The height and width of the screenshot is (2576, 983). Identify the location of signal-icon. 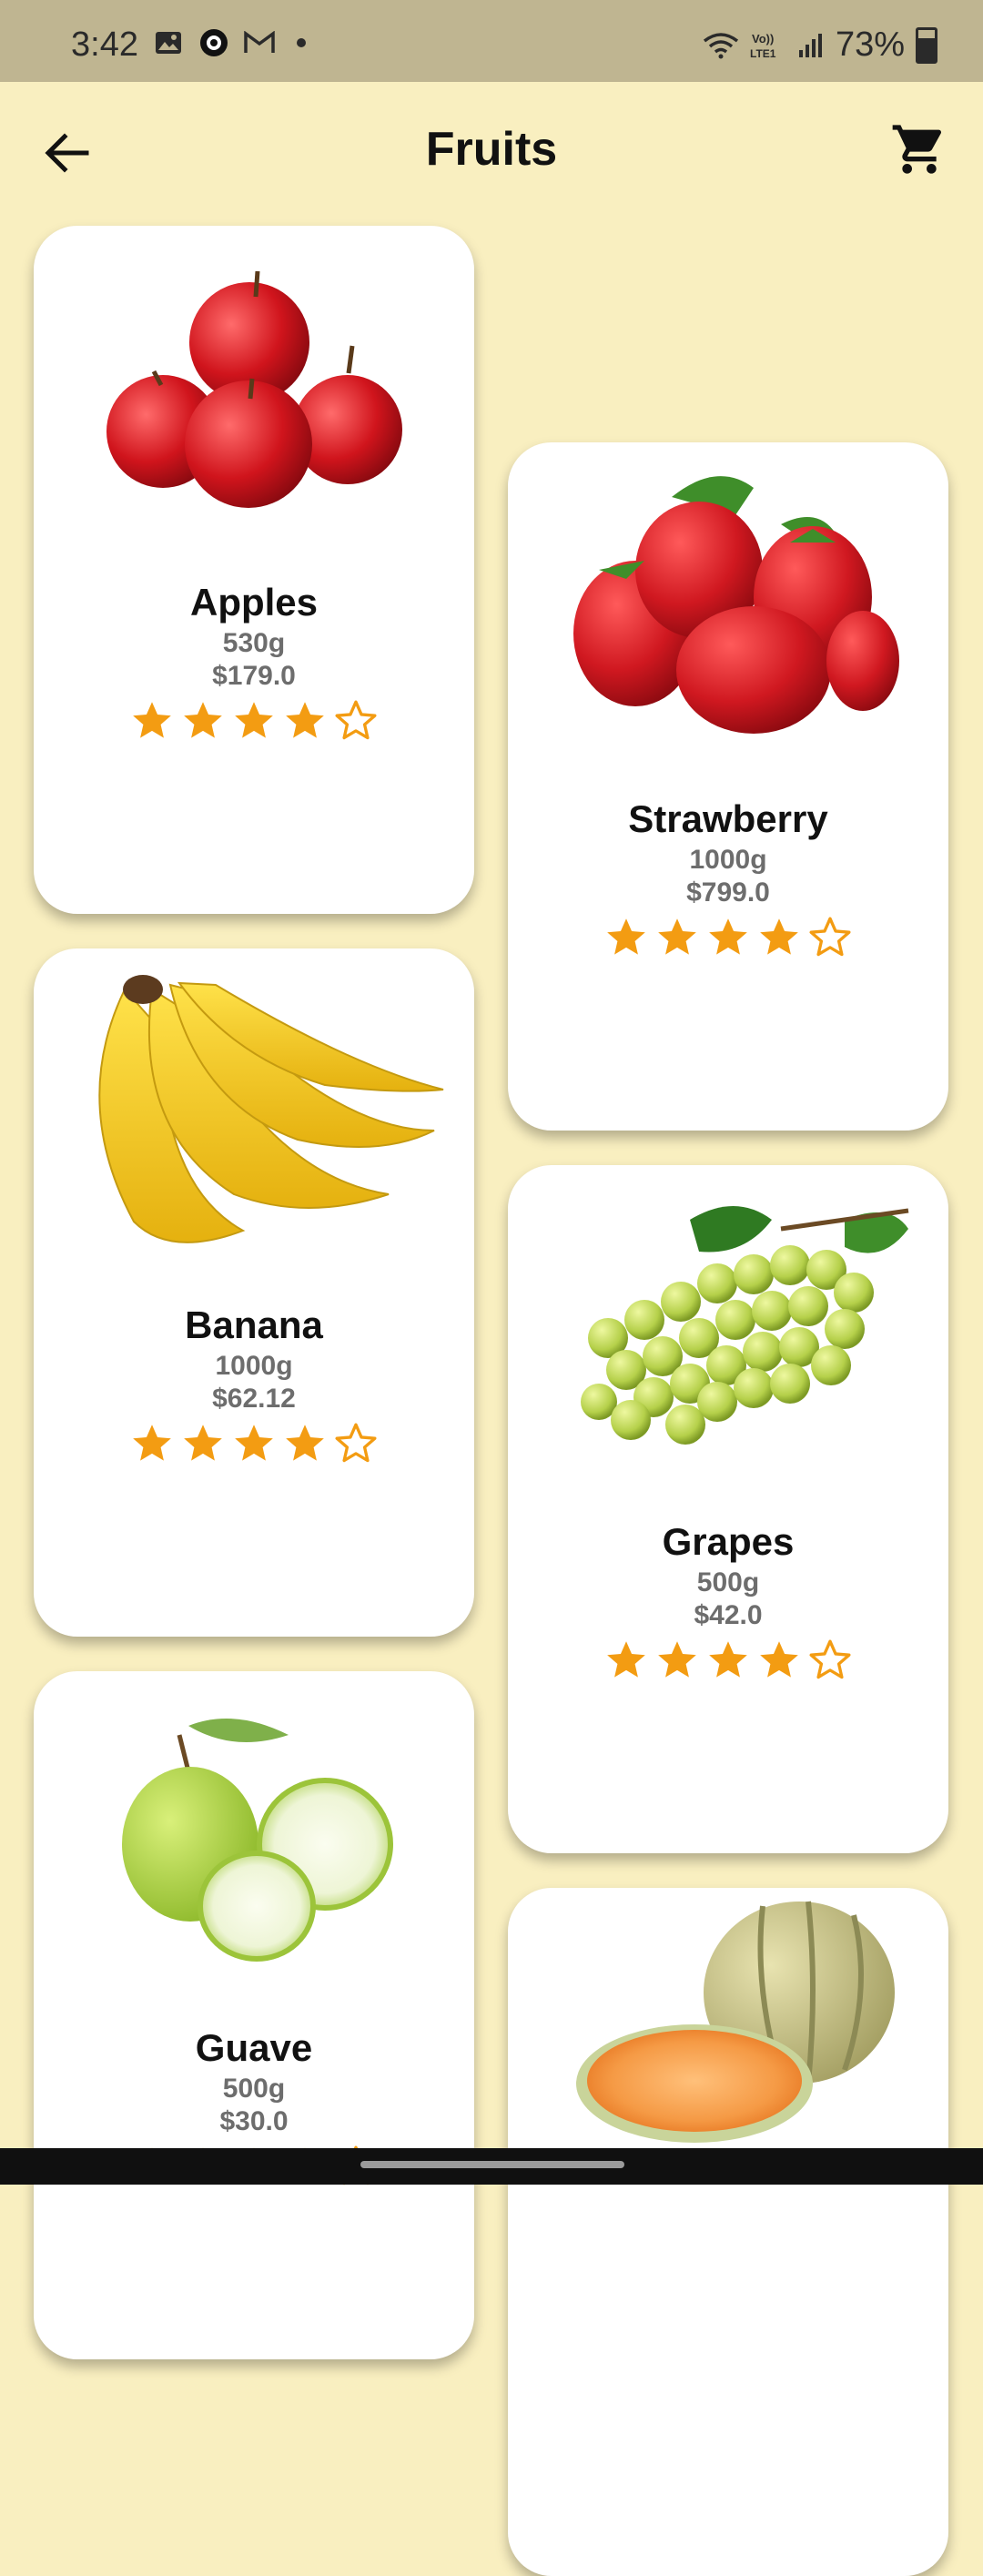
(810, 45).